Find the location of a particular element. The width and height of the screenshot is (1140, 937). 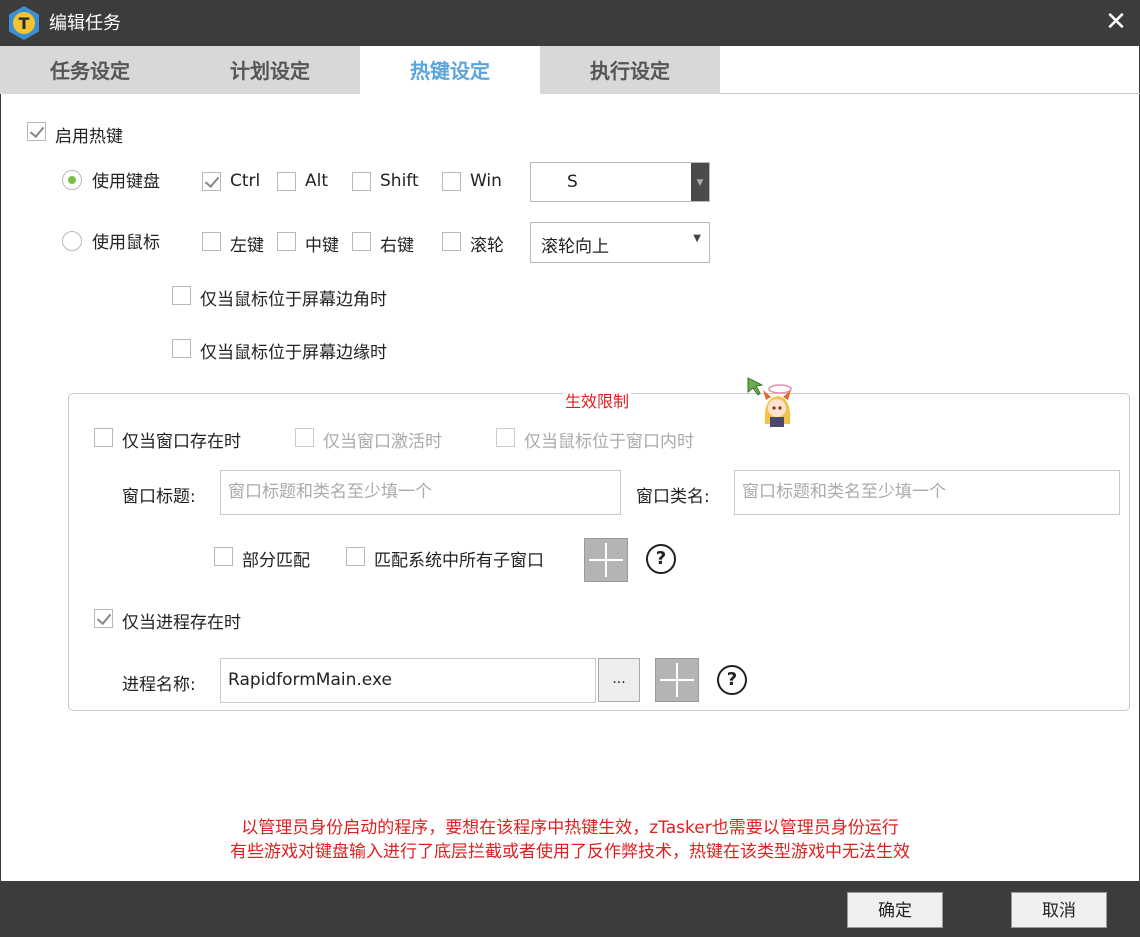

middle-button-checkbox is located at coordinates (286, 241).